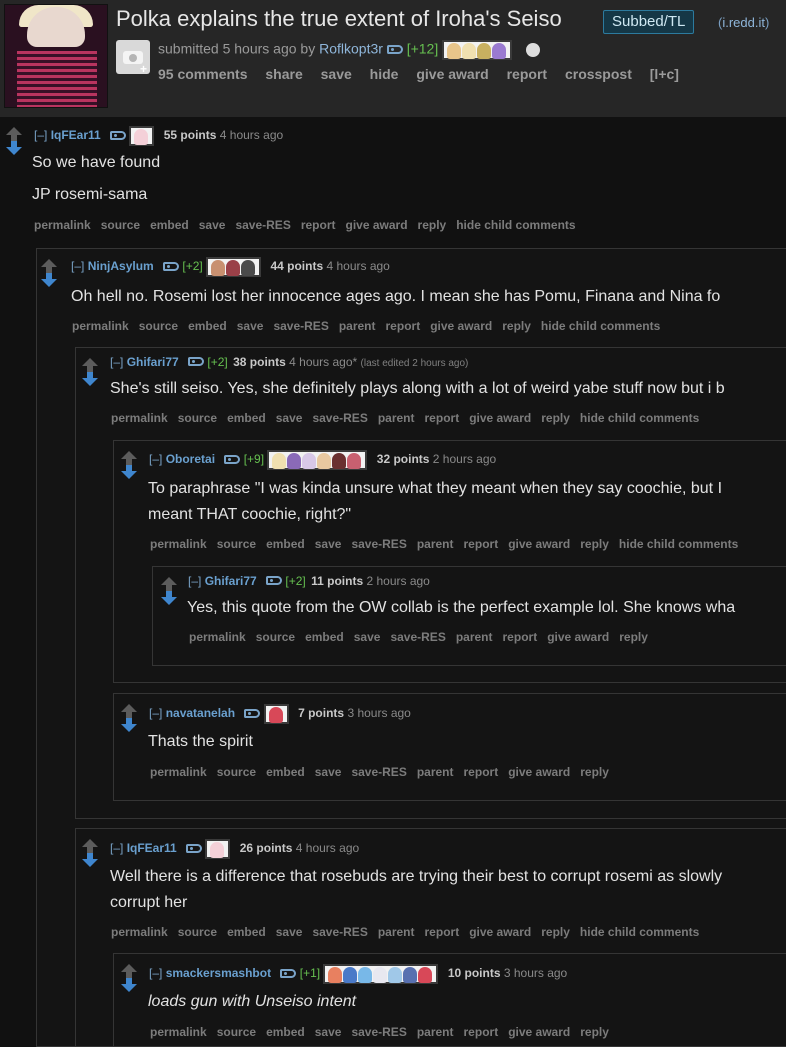  What do you see at coordinates (351, 49) in the screenshot?
I see `post-author: Roflkopt3r` at bounding box center [351, 49].